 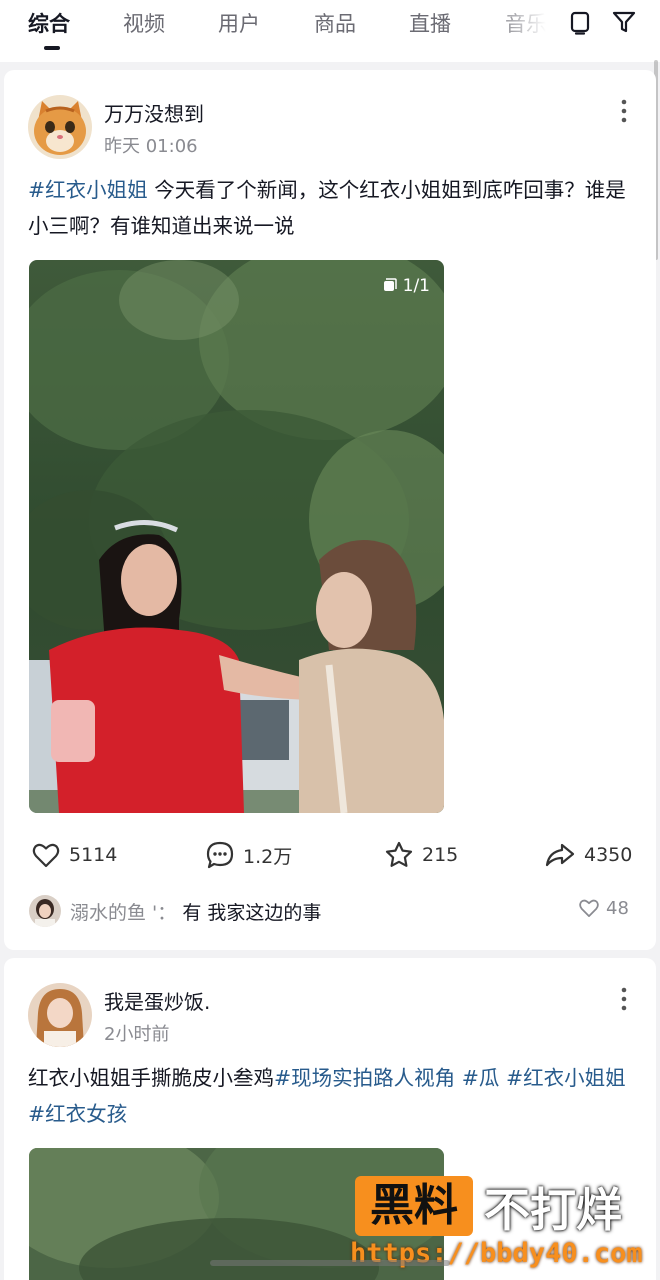 I want to click on timestamp: 昨天 01:06, so click(x=151, y=146).